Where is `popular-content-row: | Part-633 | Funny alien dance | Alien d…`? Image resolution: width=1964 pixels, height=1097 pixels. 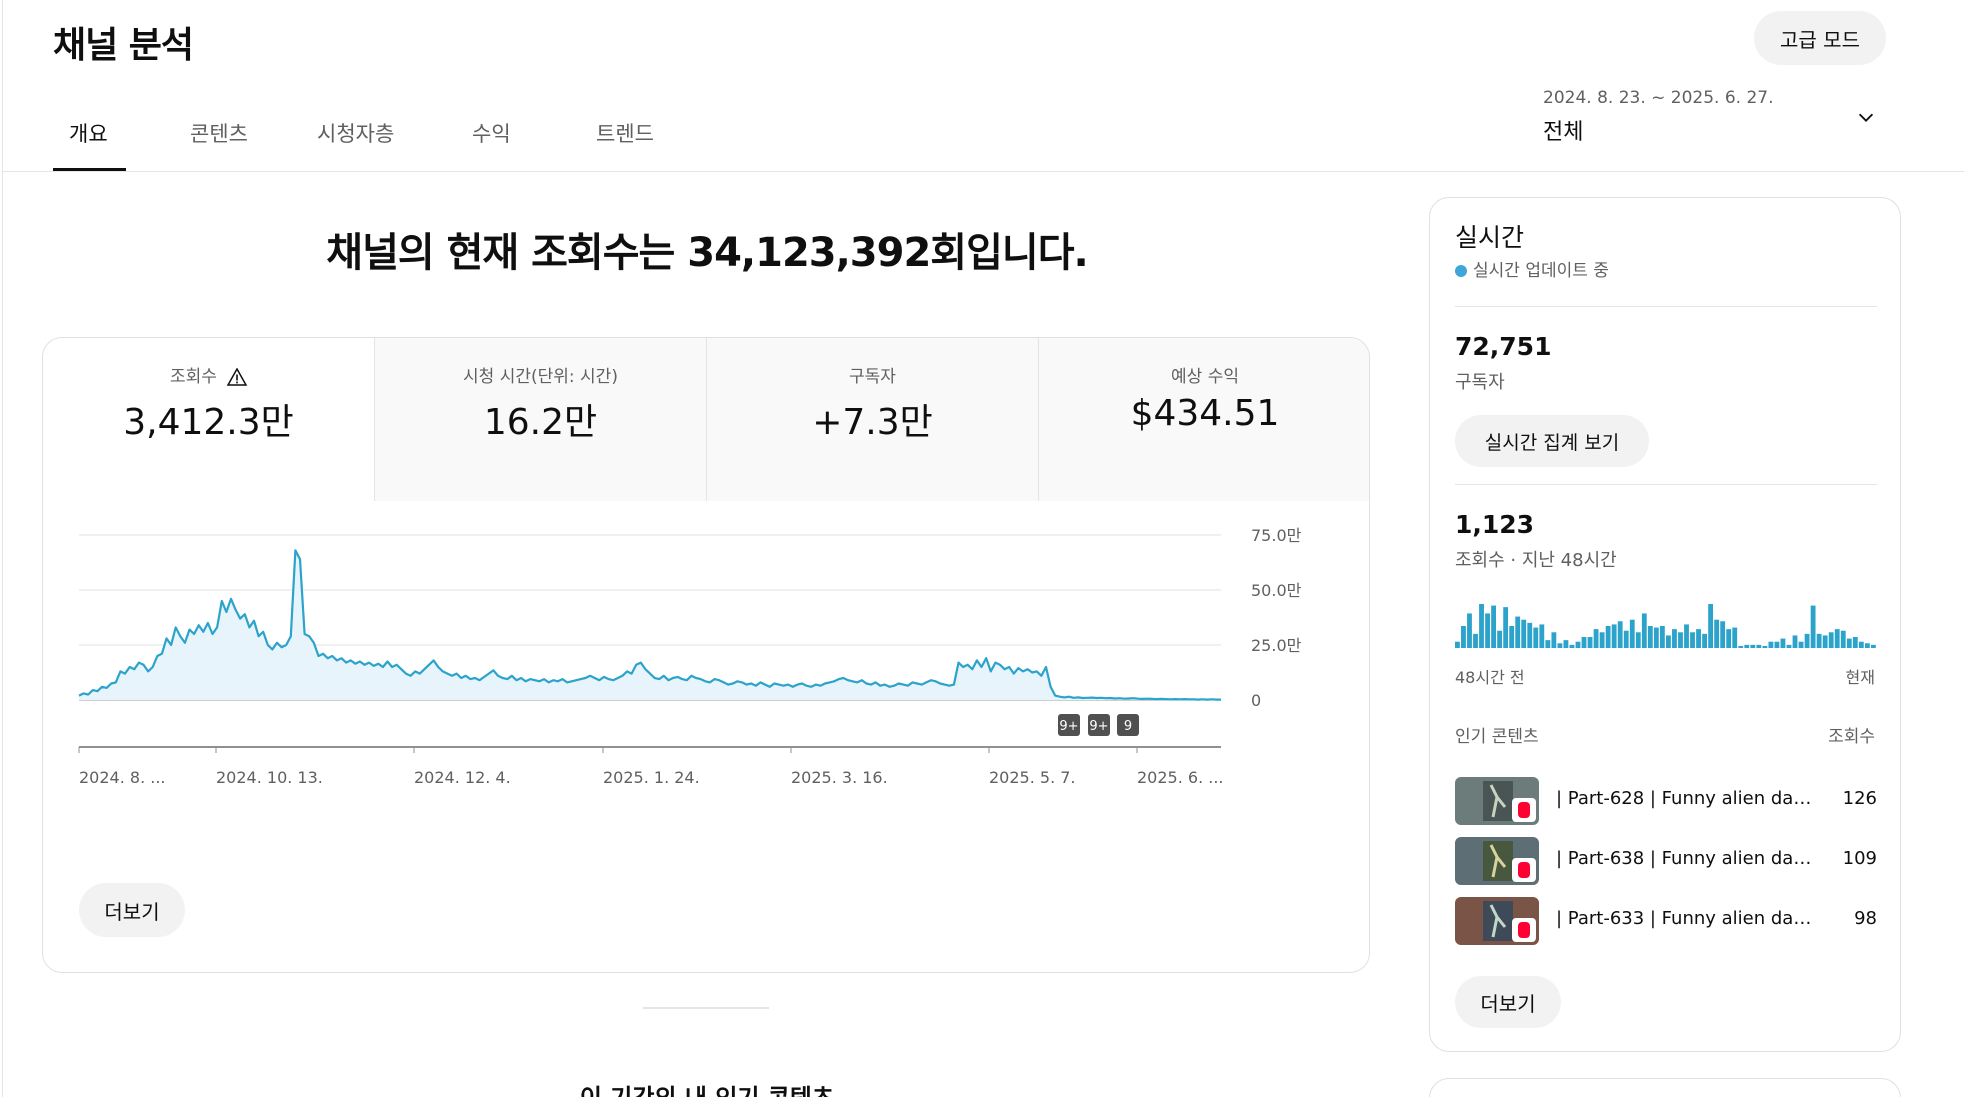
popular-content-row: | Part-633 | Funny alien dance | Alien d… is located at coordinates (1666, 921).